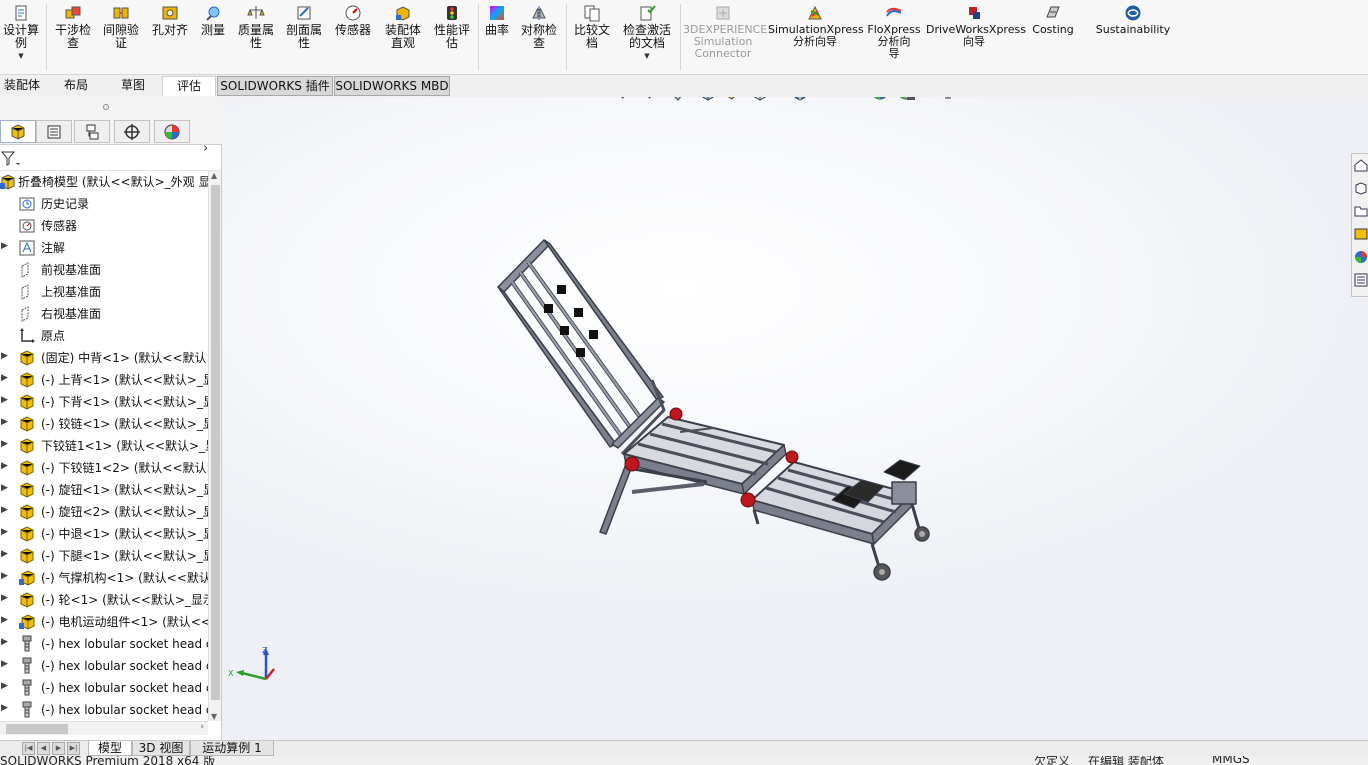 The height and width of the screenshot is (765, 1368). Describe the element at coordinates (132, 131) in the screenshot. I see `tab-dimxpert-manager` at that location.